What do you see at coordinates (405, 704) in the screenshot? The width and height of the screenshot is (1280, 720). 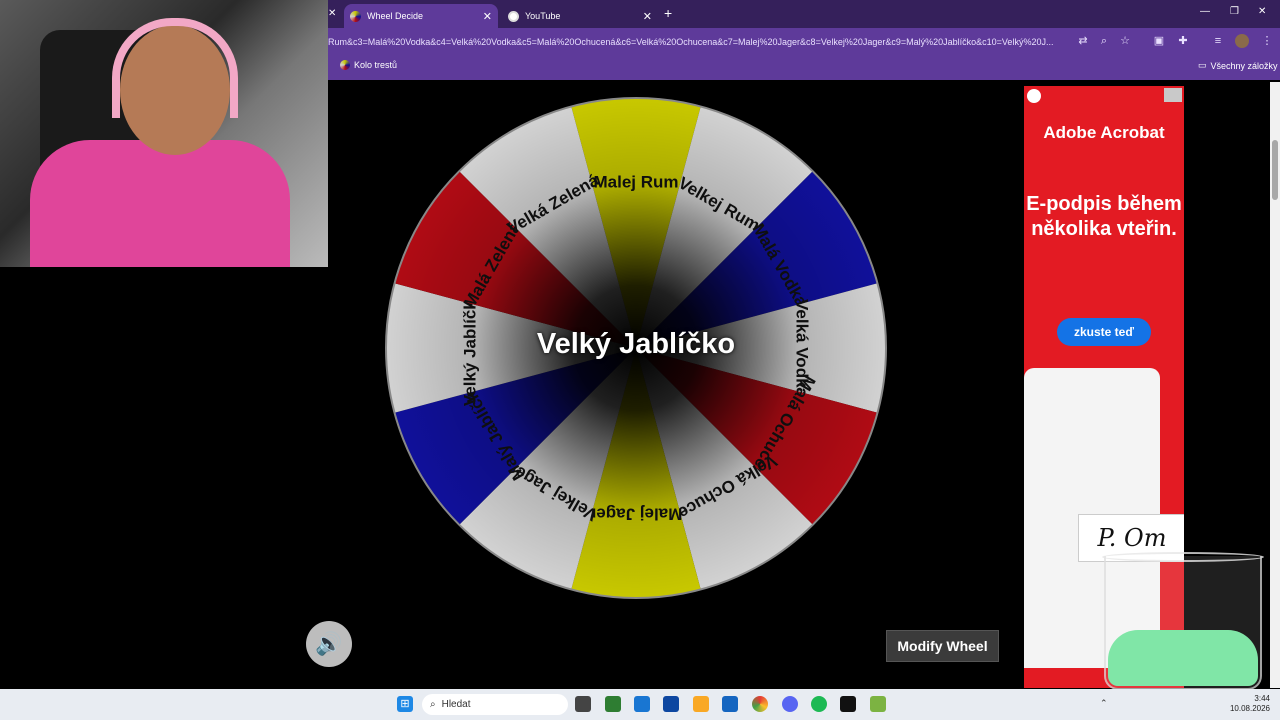 I see `windows-start-icon: ⊞` at bounding box center [405, 704].